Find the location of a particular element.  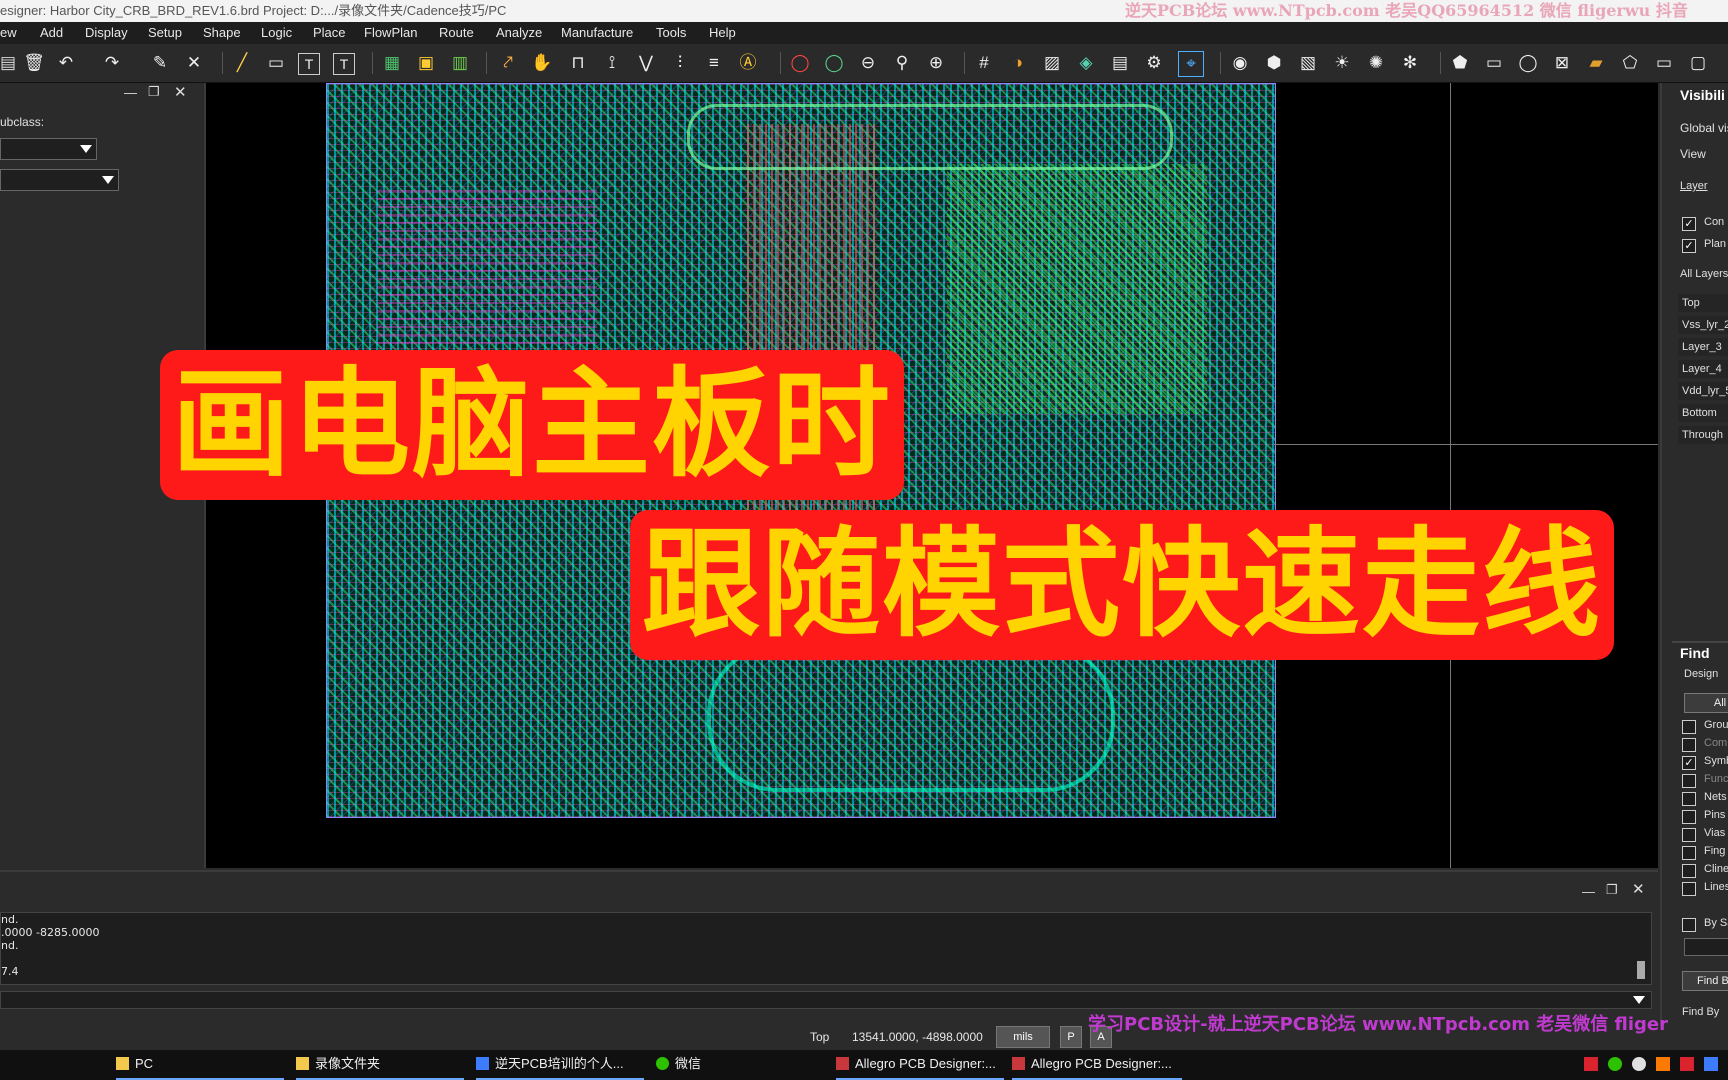

place-icon: ▦ is located at coordinates (392, 63).